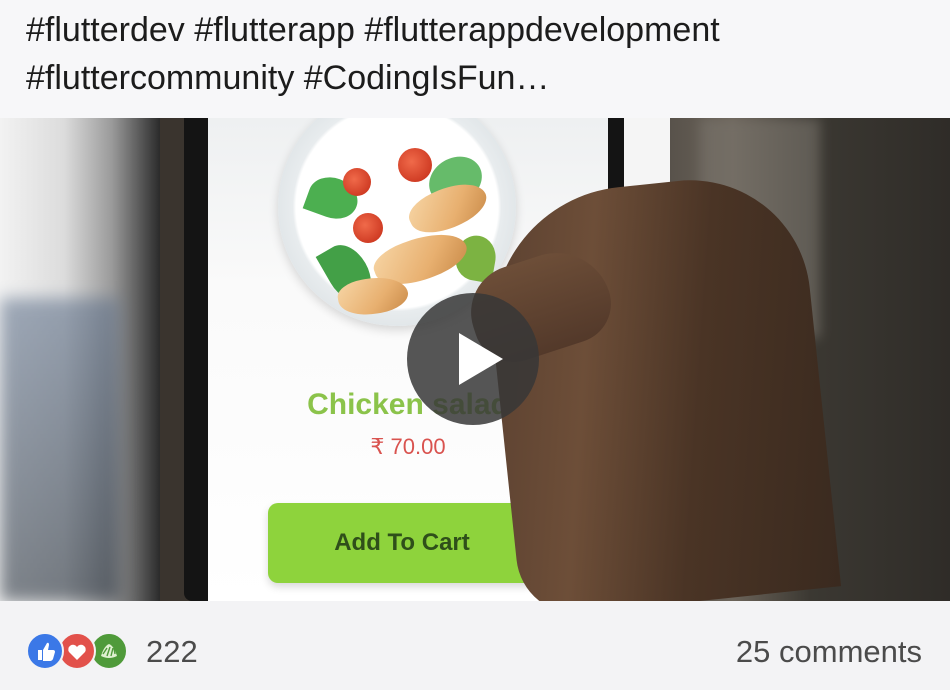 The height and width of the screenshot is (690, 950). What do you see at coordinates (45, 651) in the screenshot?
I see `like-icon` at bounding box center [45, 651].